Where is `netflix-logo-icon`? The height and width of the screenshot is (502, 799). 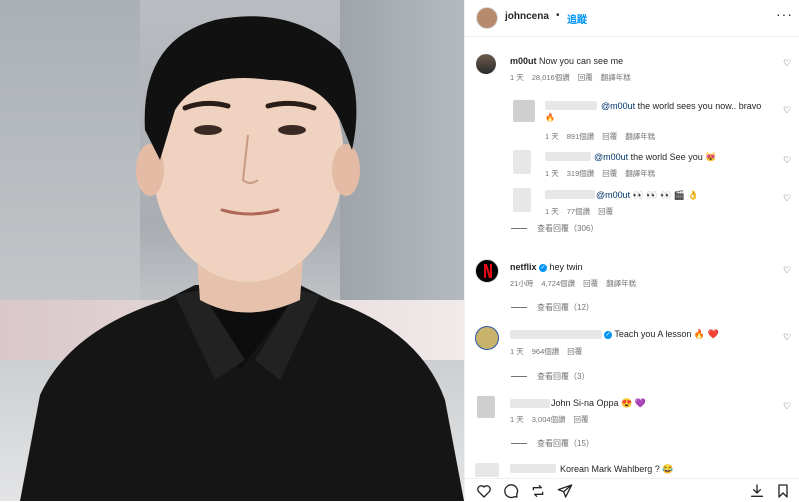
netflix-logo-icon is located at coordinates (488, 271).